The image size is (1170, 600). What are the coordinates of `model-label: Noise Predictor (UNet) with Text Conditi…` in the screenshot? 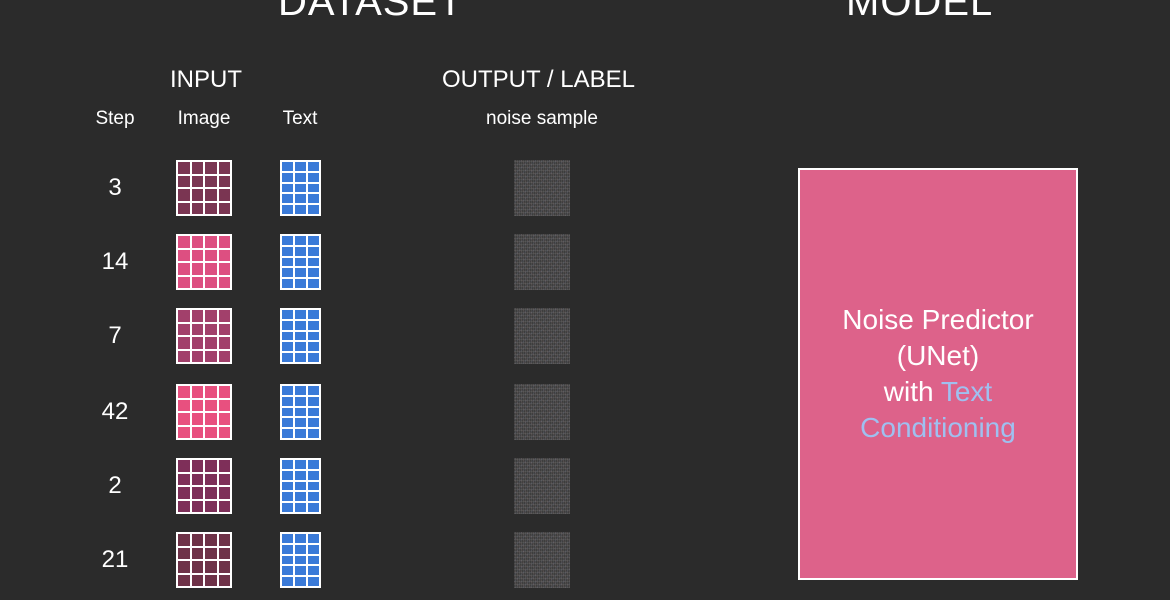 It's located at (937, 374).